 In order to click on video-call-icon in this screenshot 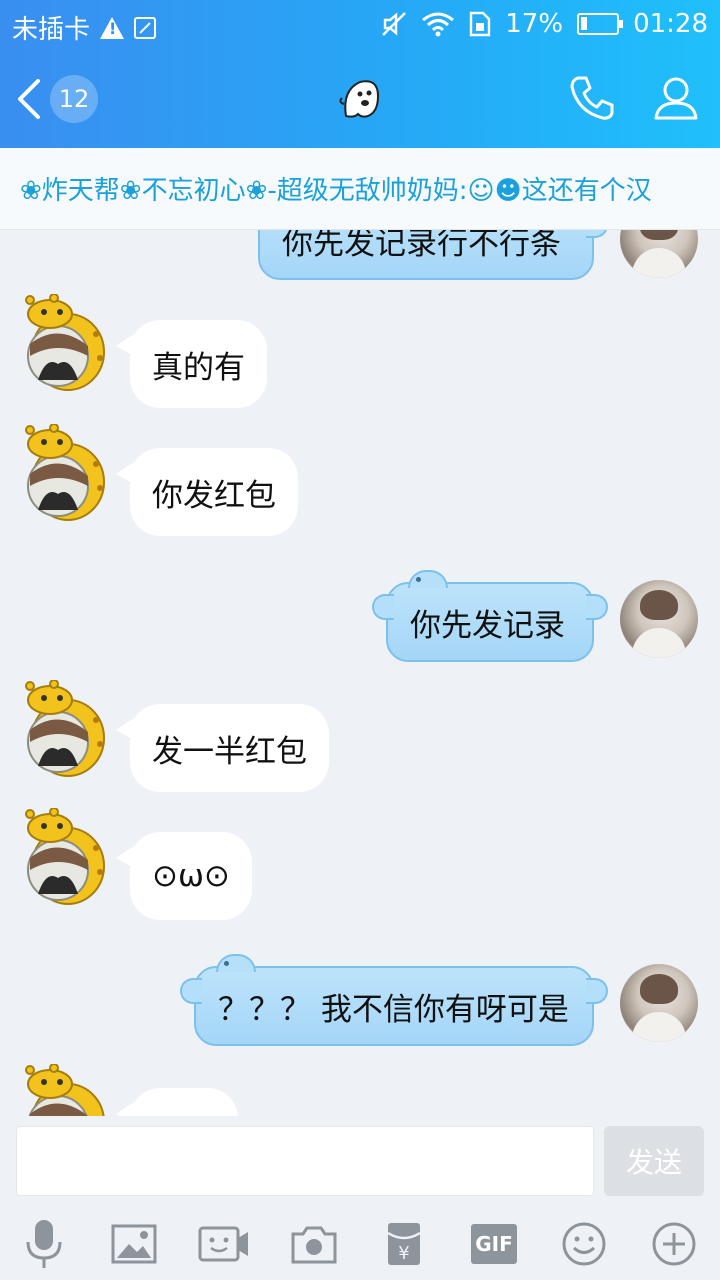, I will do `click(223, 1244)`.